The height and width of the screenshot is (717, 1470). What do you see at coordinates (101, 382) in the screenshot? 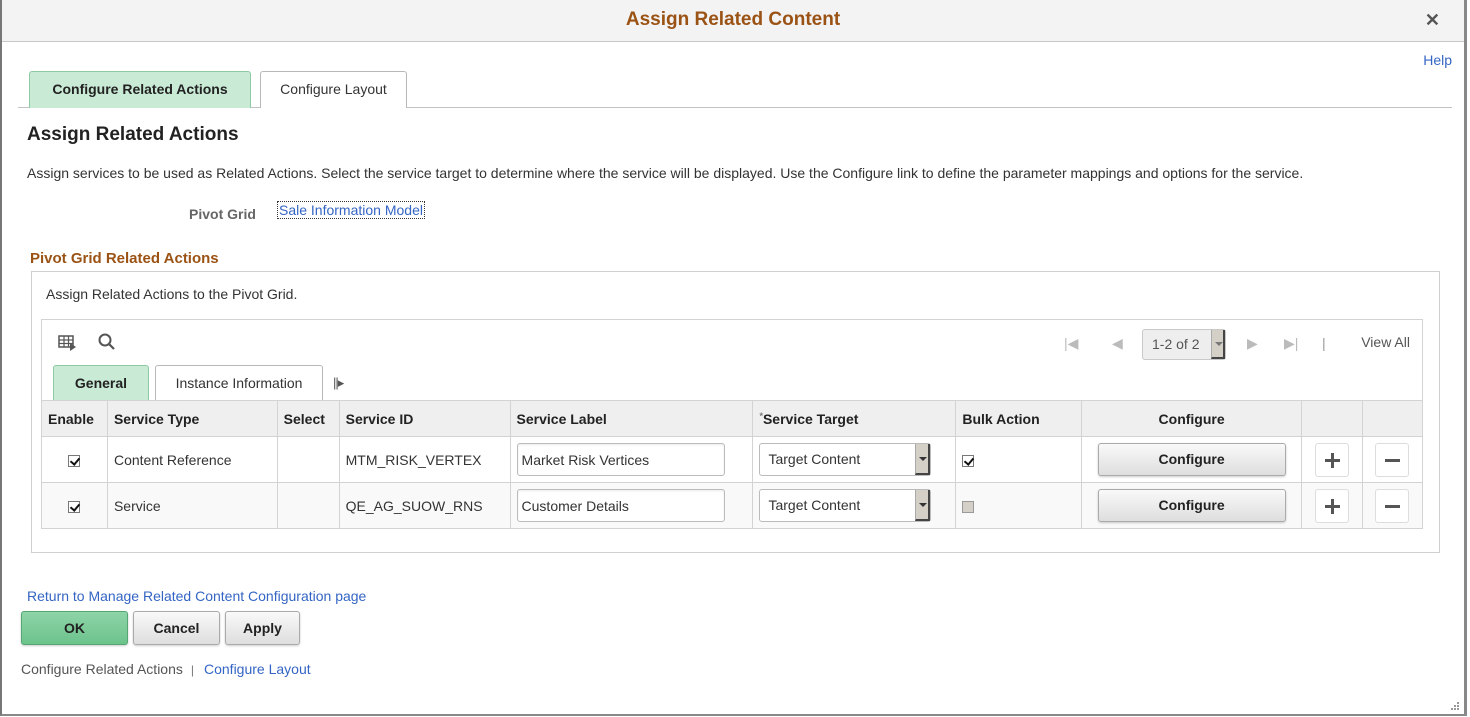
I see `grid-tab-general: General` at bounding box center [101, 382].